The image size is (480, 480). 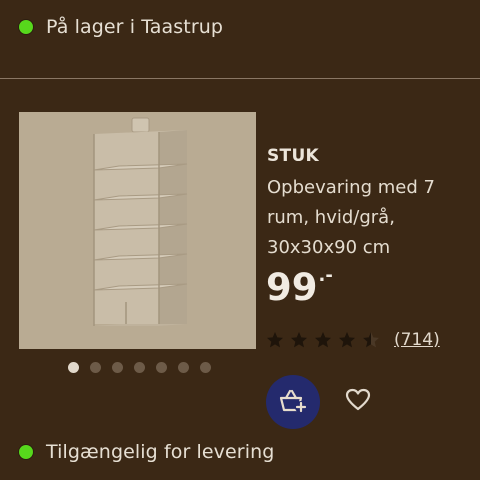 What do you see at coordinates (325, 275) in the screenshot?
I see `price-decimal: .-` at bounding box center [325, 275].